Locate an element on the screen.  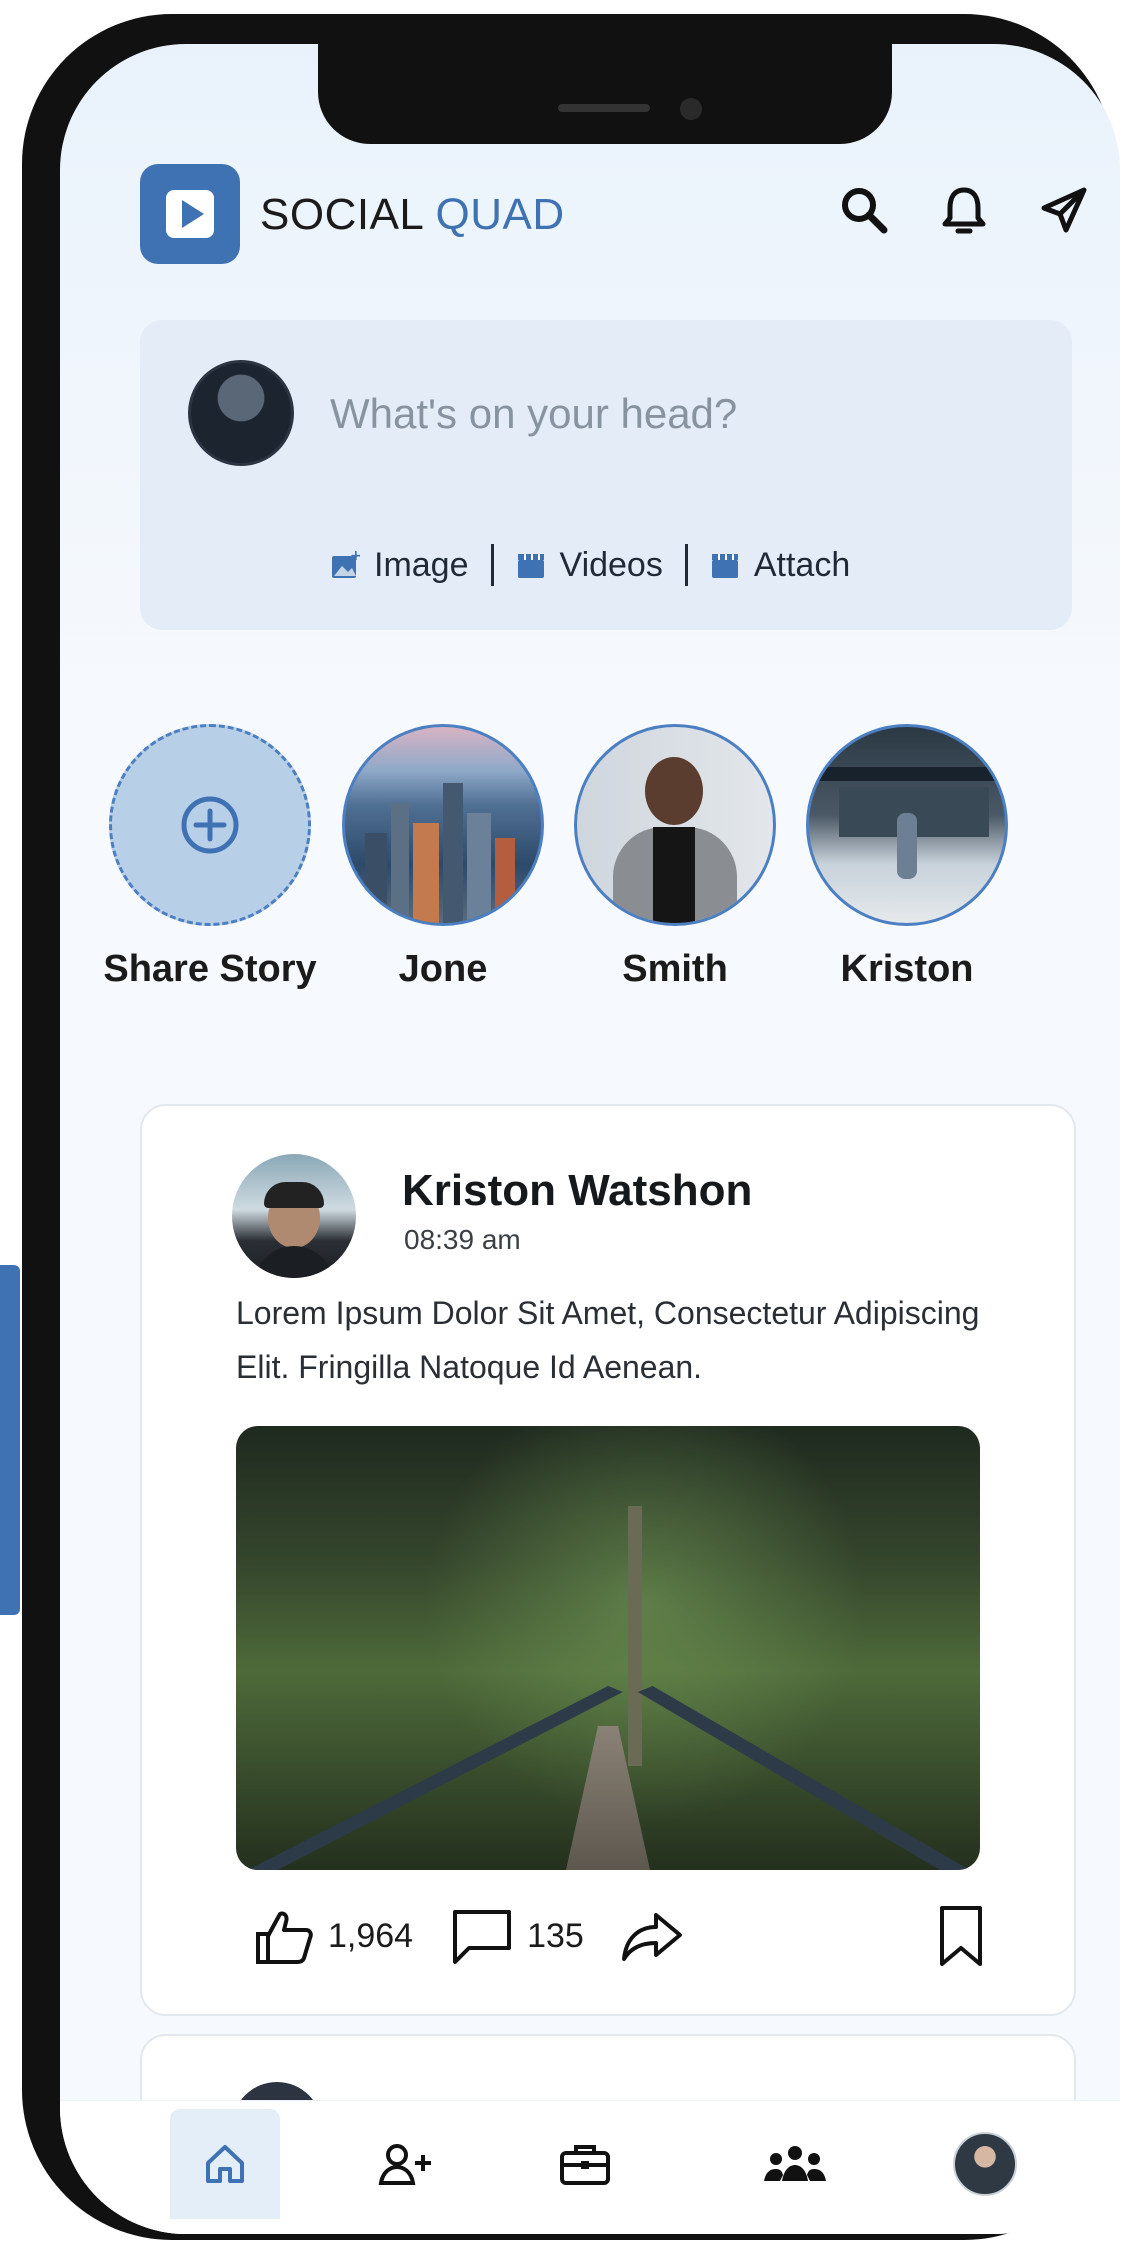
story-kriston: Kriston is located at coordinates (907, 857).